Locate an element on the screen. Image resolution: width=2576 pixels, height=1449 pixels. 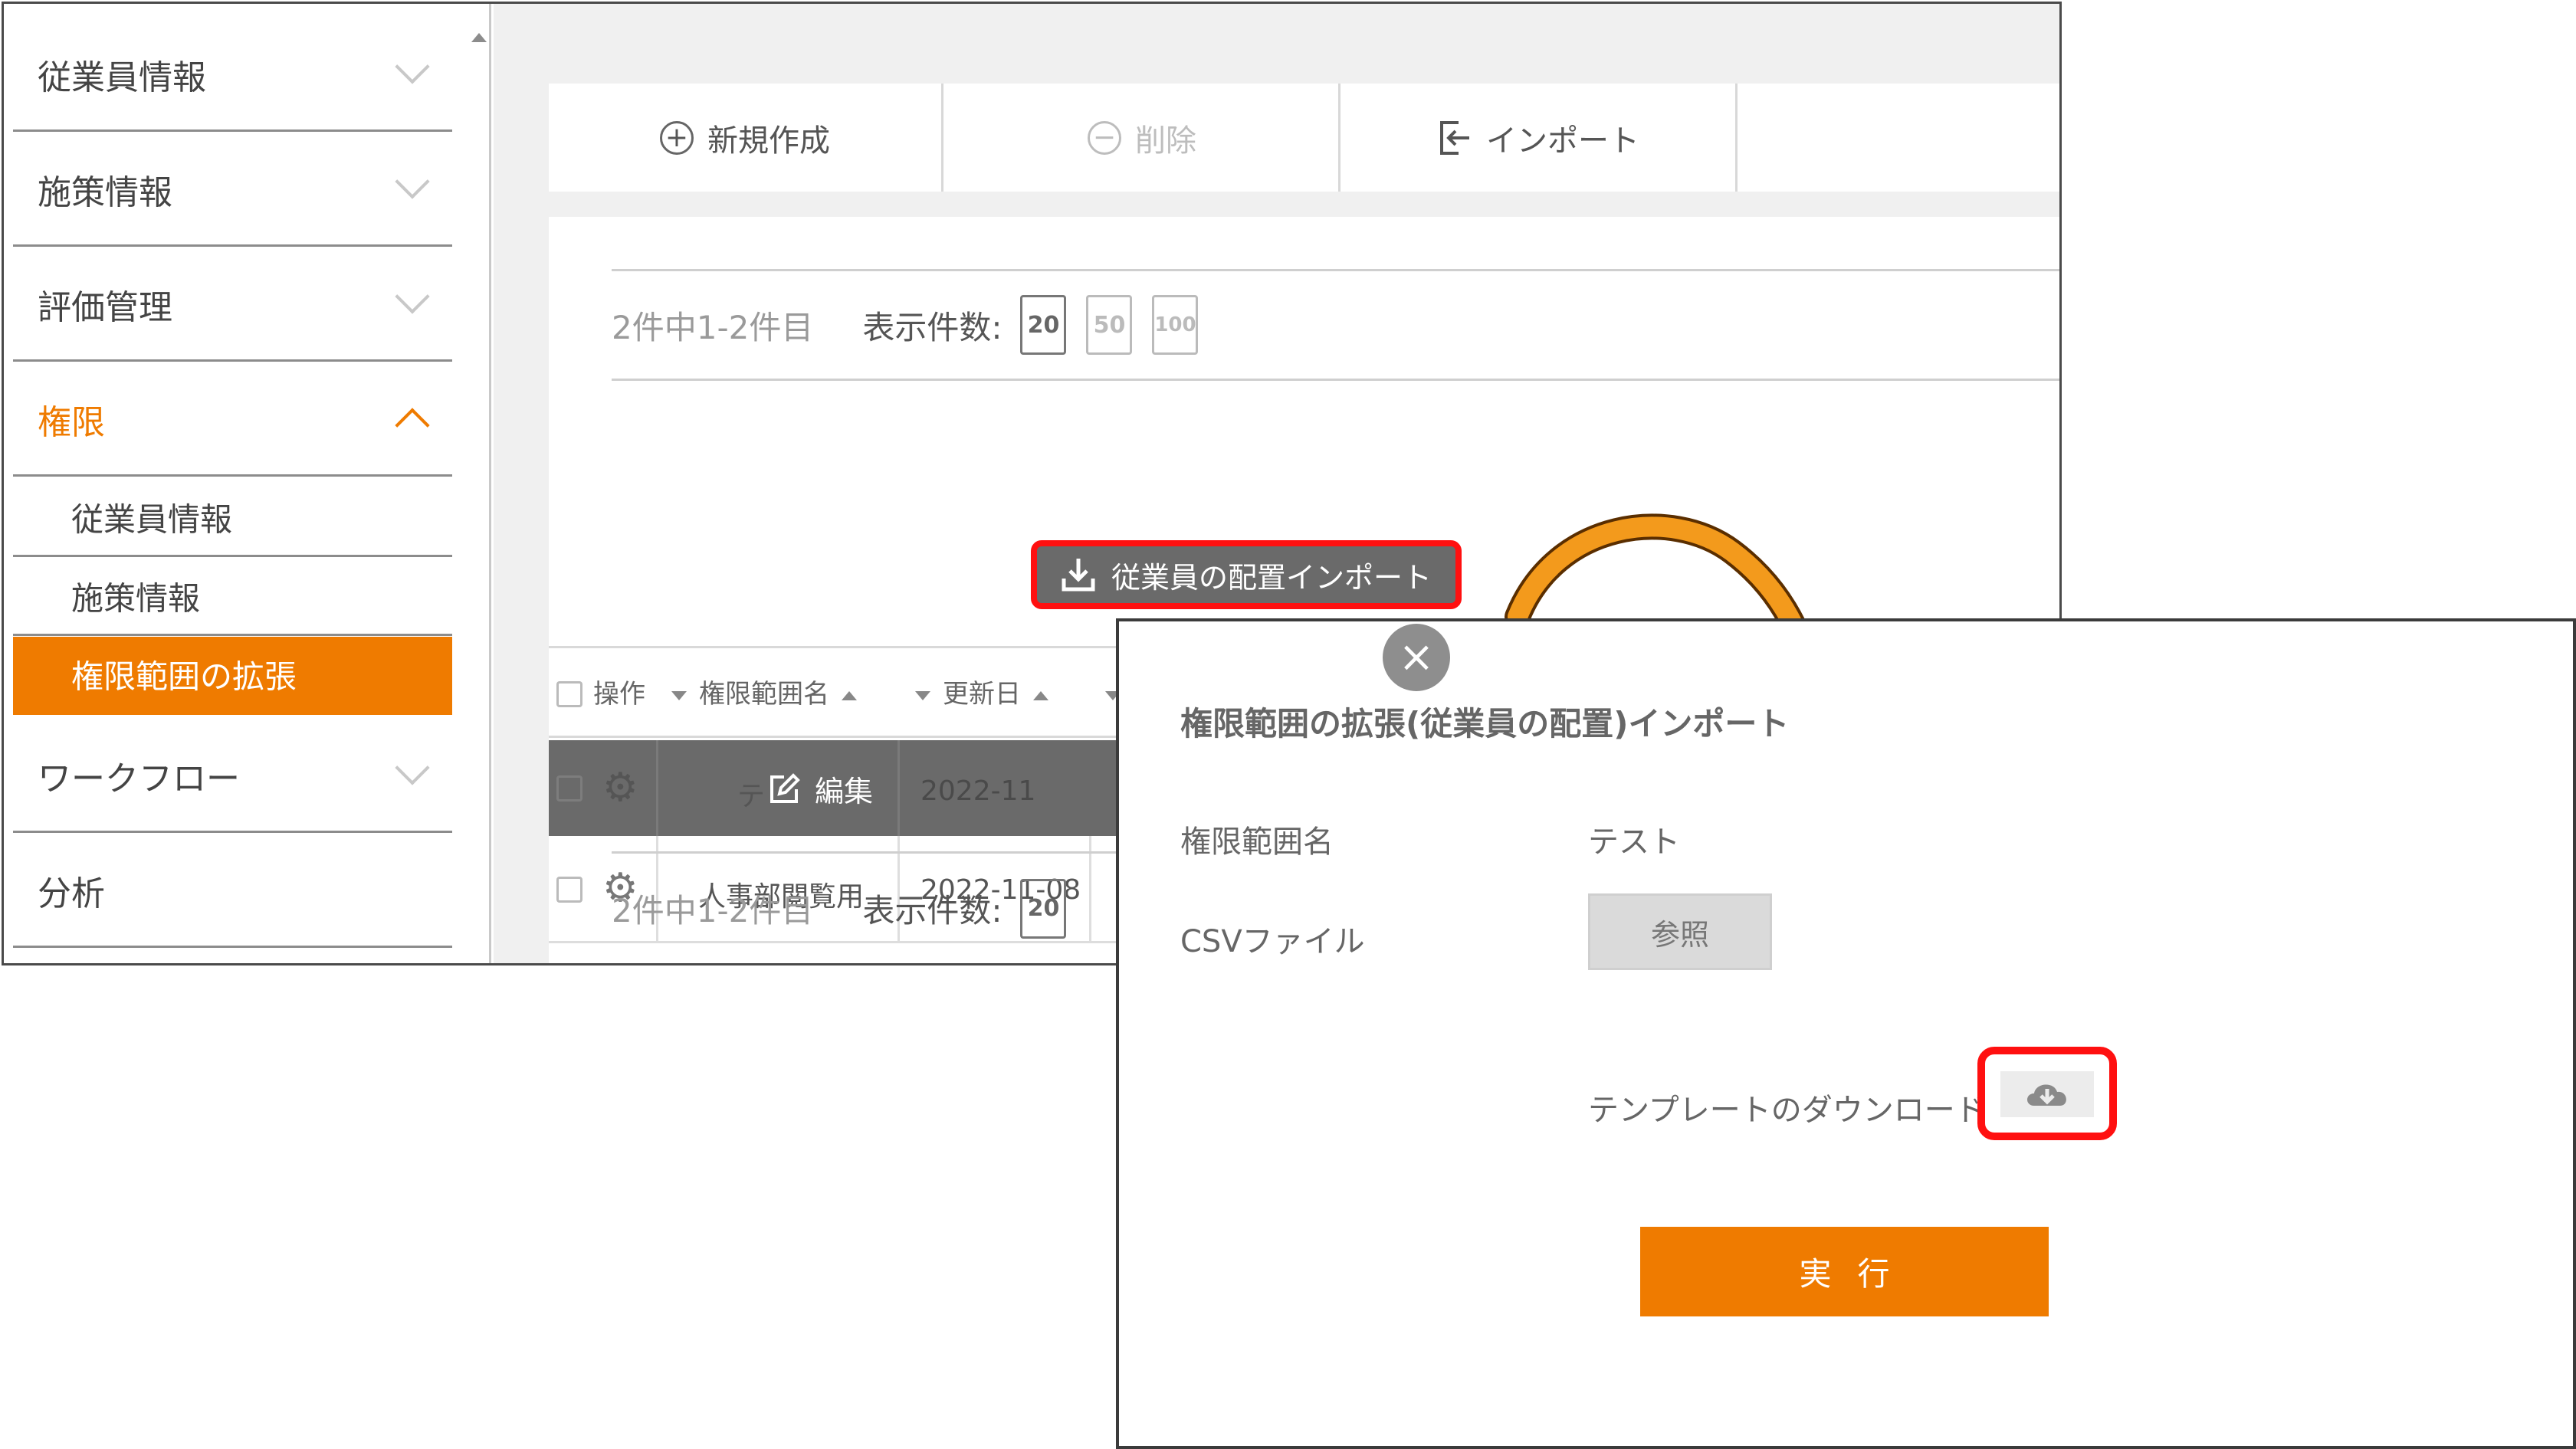
sidebar-subitem-label: 施策情報 is located at coordinates (136, 598).